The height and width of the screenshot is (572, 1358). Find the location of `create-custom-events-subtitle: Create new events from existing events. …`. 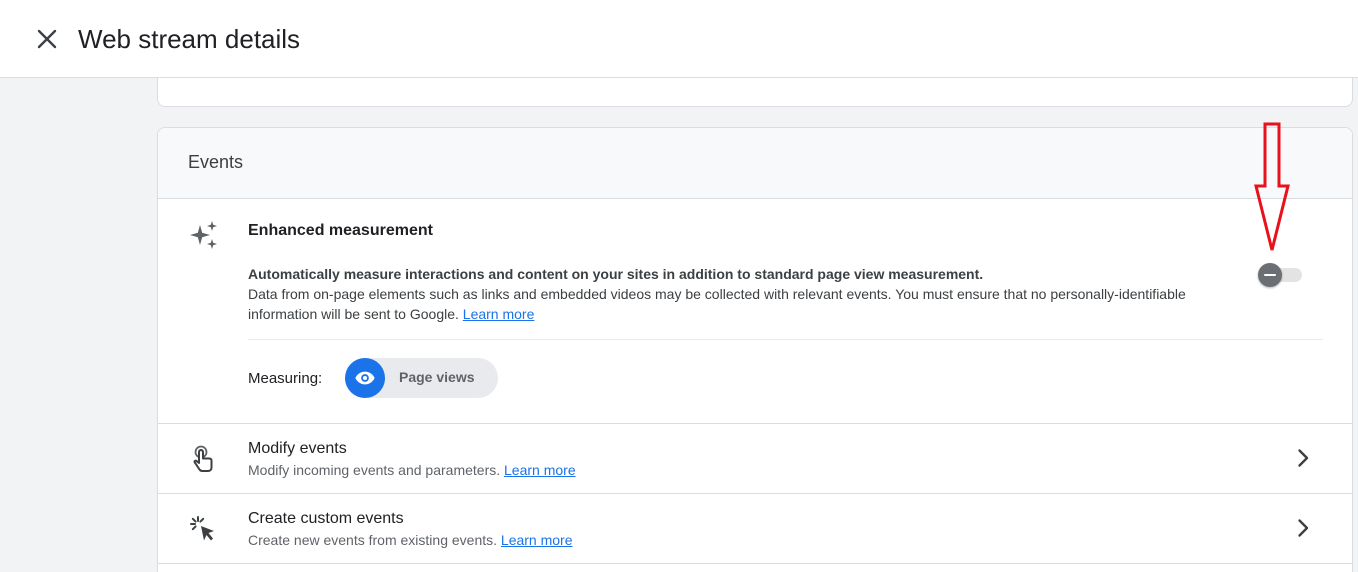

create-custom-events-subtitle: Create new events from existing events. … is located at coordinates (410, 540).